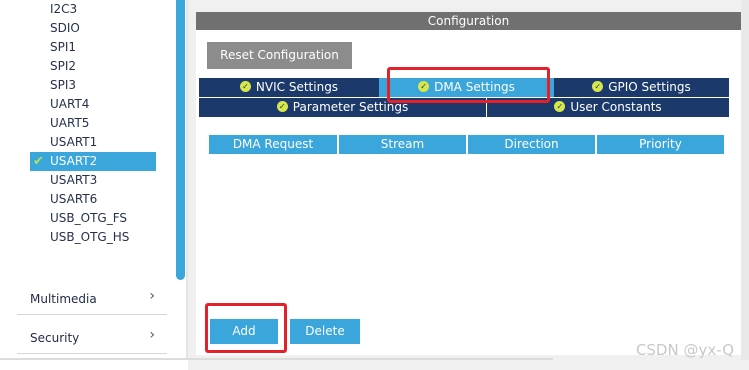  Describe the element at coordinates (74, 199) in the screenshot. I see `peripheral-label: USART6` at that location.